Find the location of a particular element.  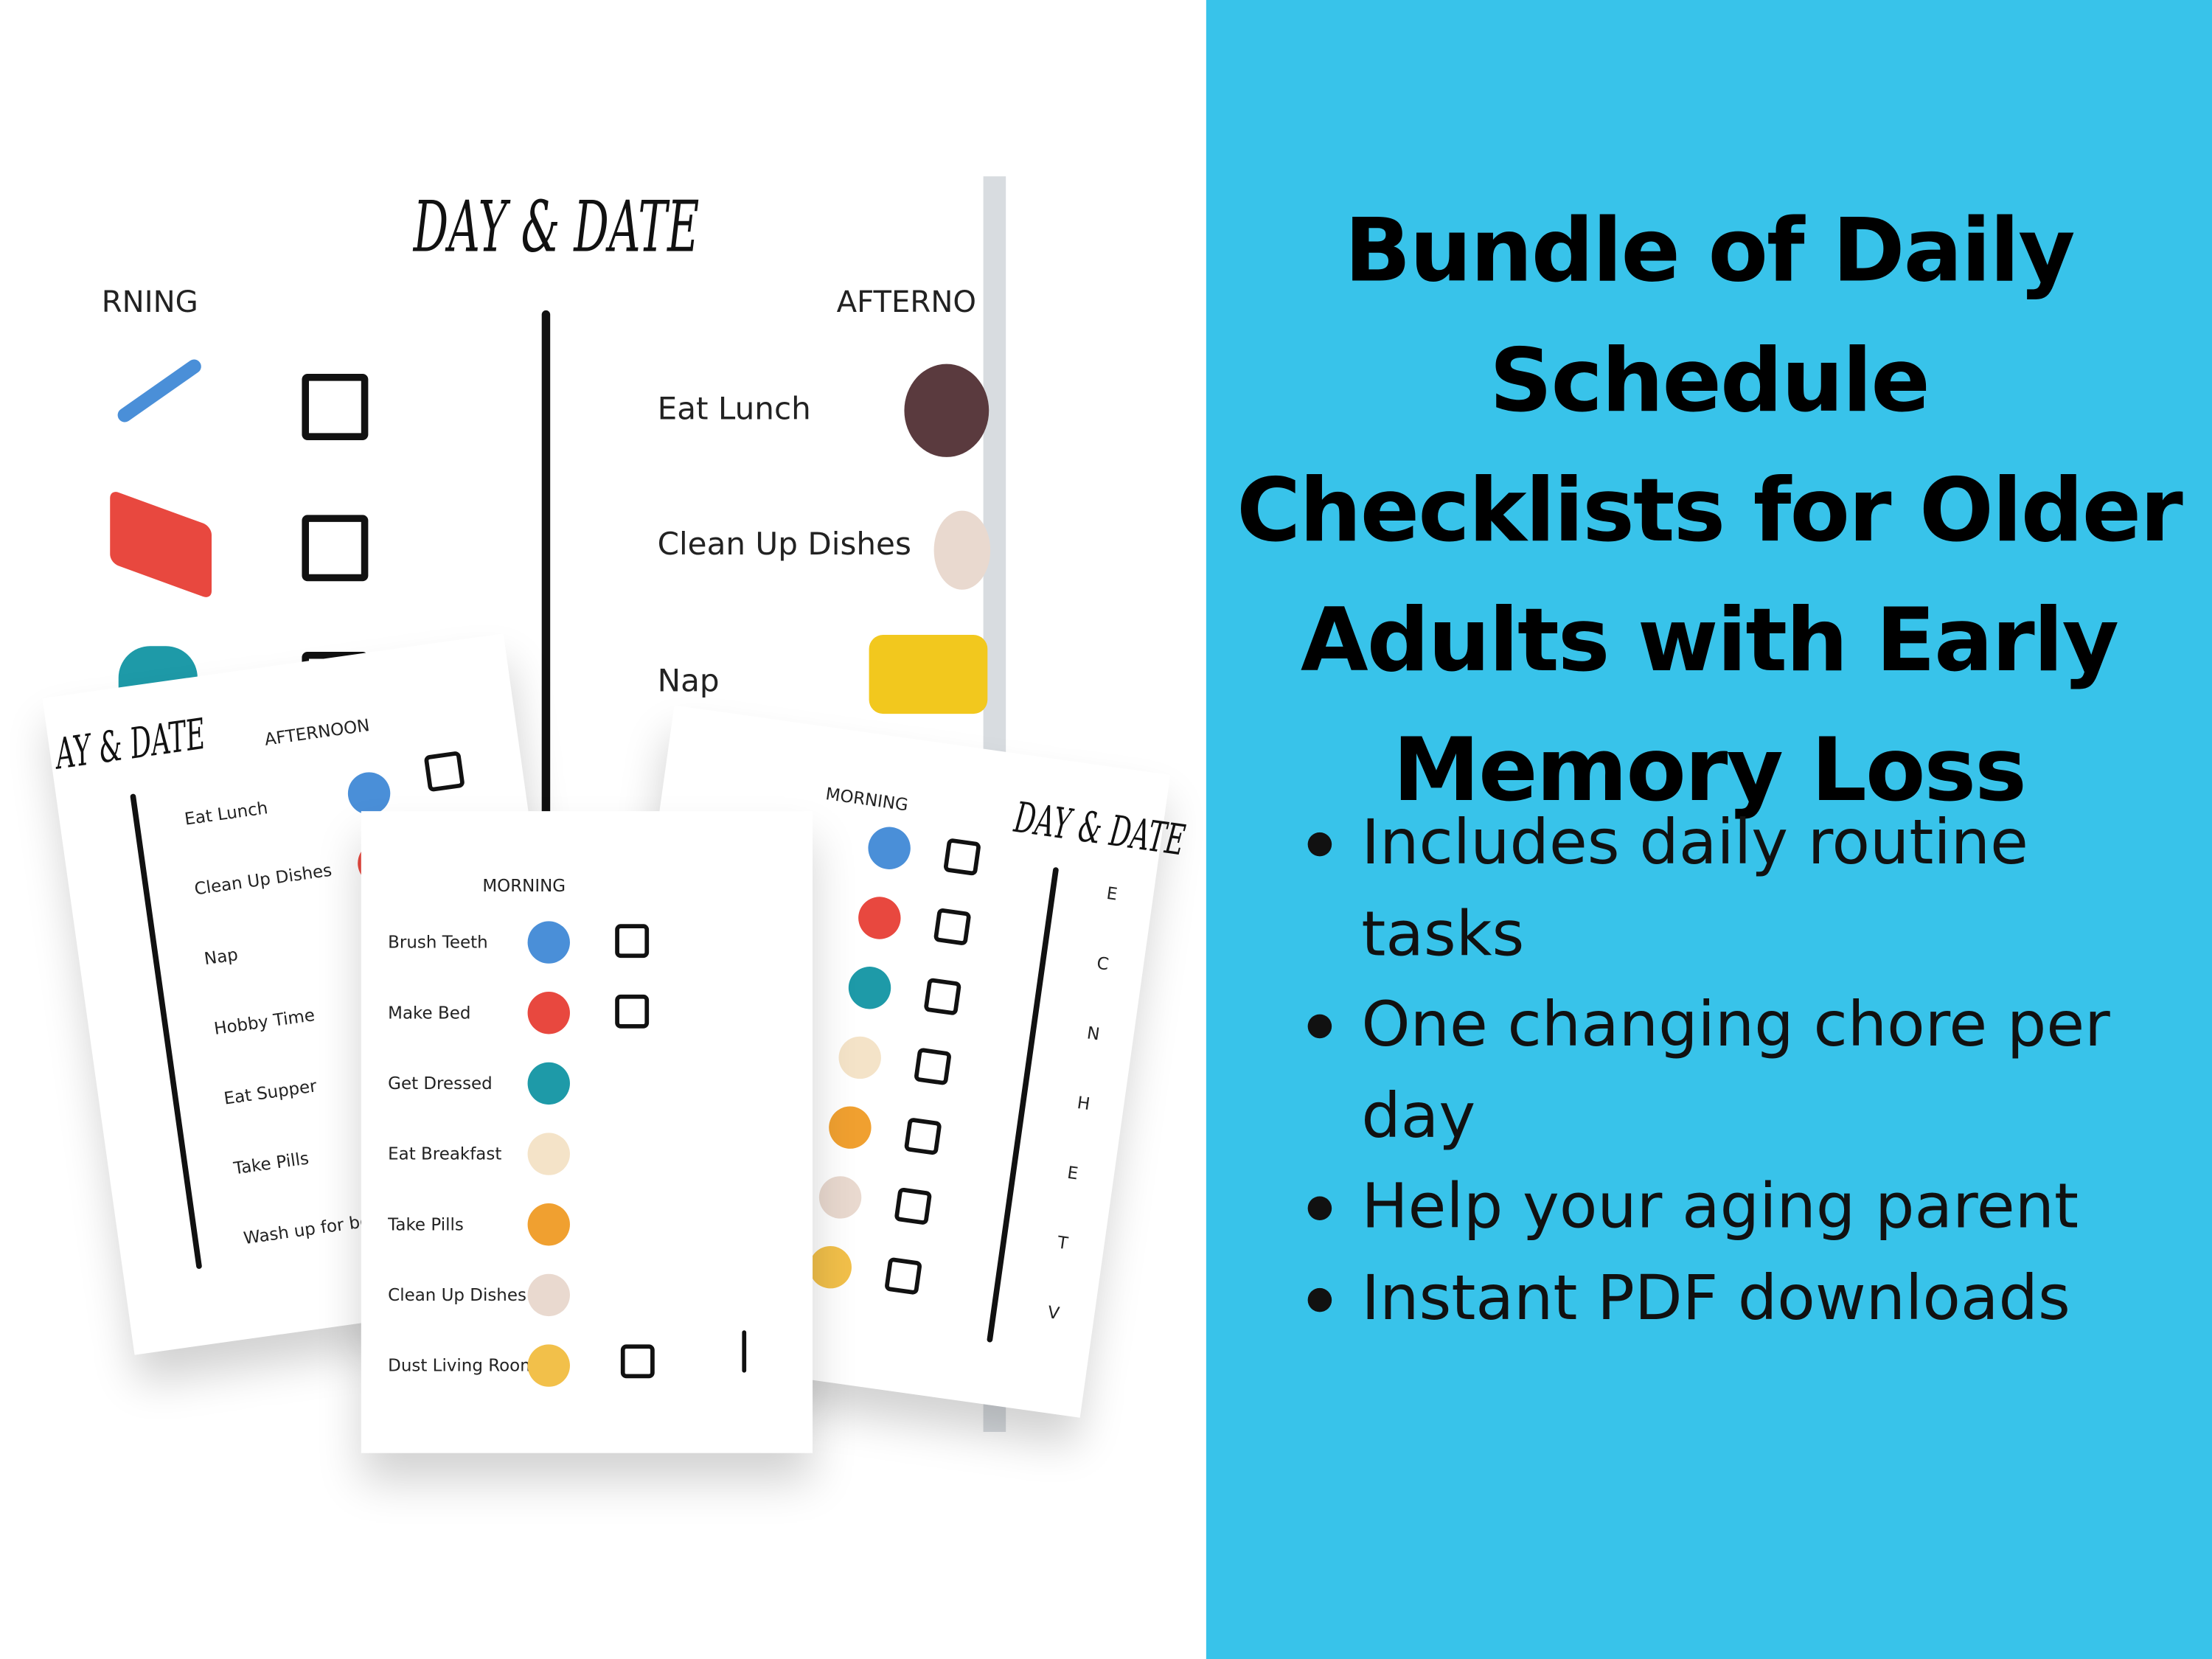

feature-item: Instant PDF downloads is located at coordinates (1749, 1298).